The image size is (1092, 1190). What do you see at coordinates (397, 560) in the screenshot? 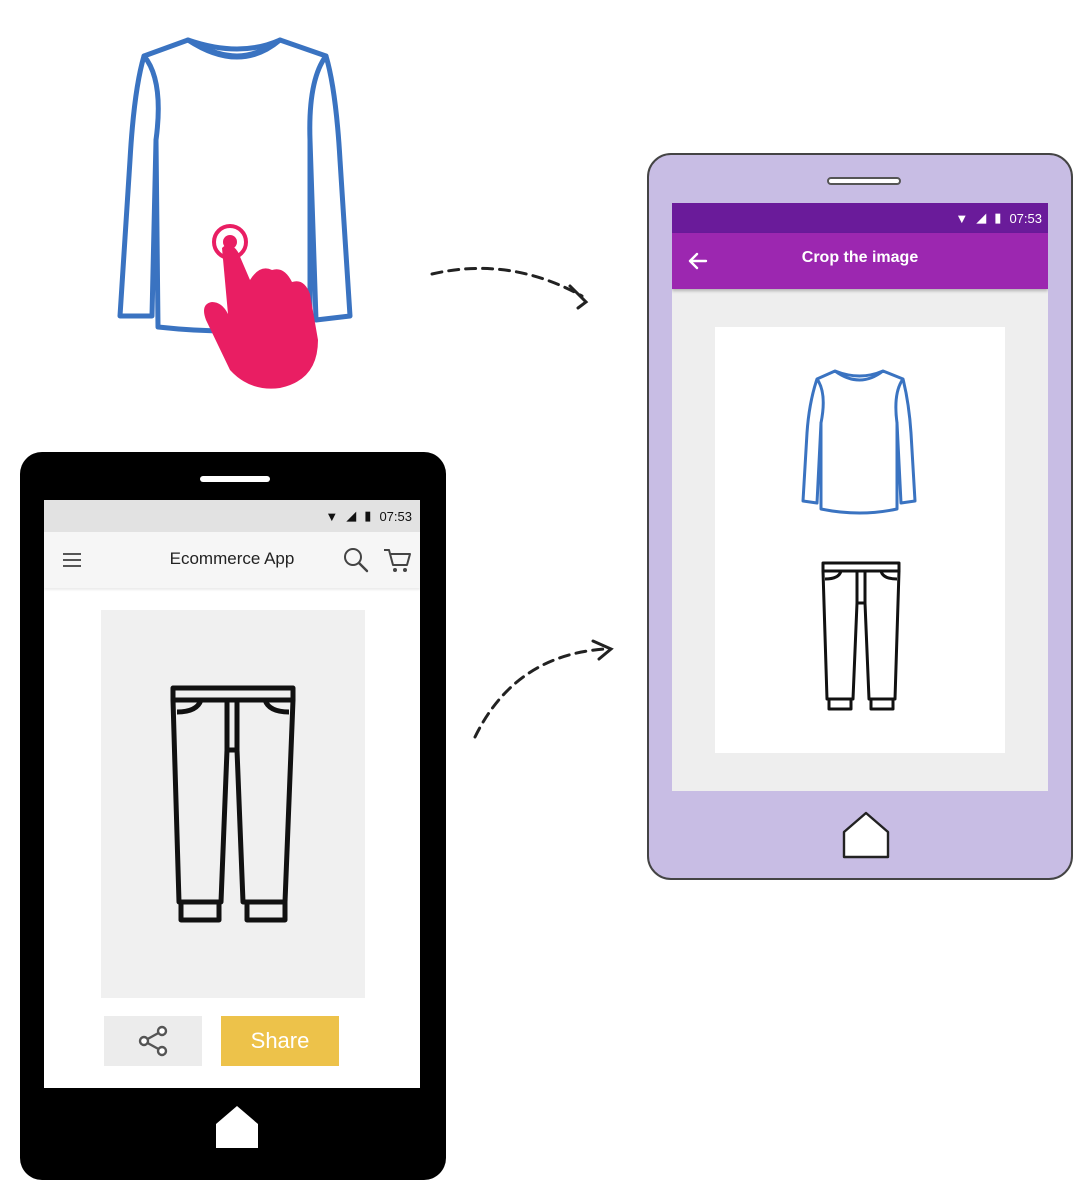
I see `cart-icon` at bounding box center [397, 560].